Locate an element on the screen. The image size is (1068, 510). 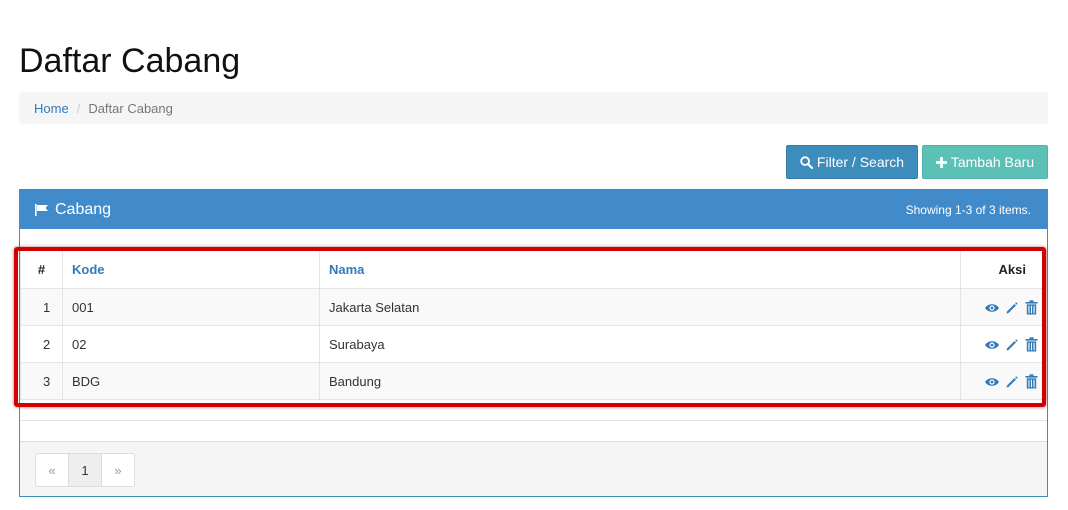
panel-heading: Cabang Showing 1-3 of 3 items. is located at coordinates (533, 209).